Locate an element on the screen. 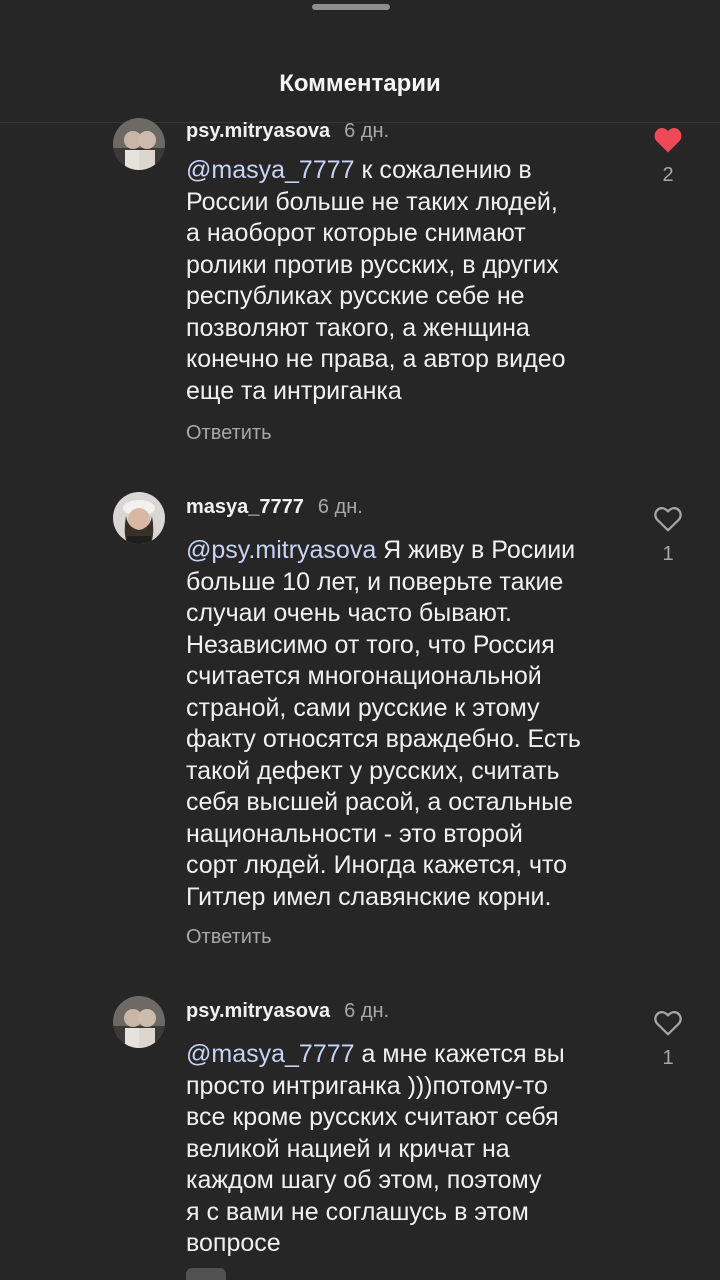  like-count: 2 is located at coordinates (668, 175).